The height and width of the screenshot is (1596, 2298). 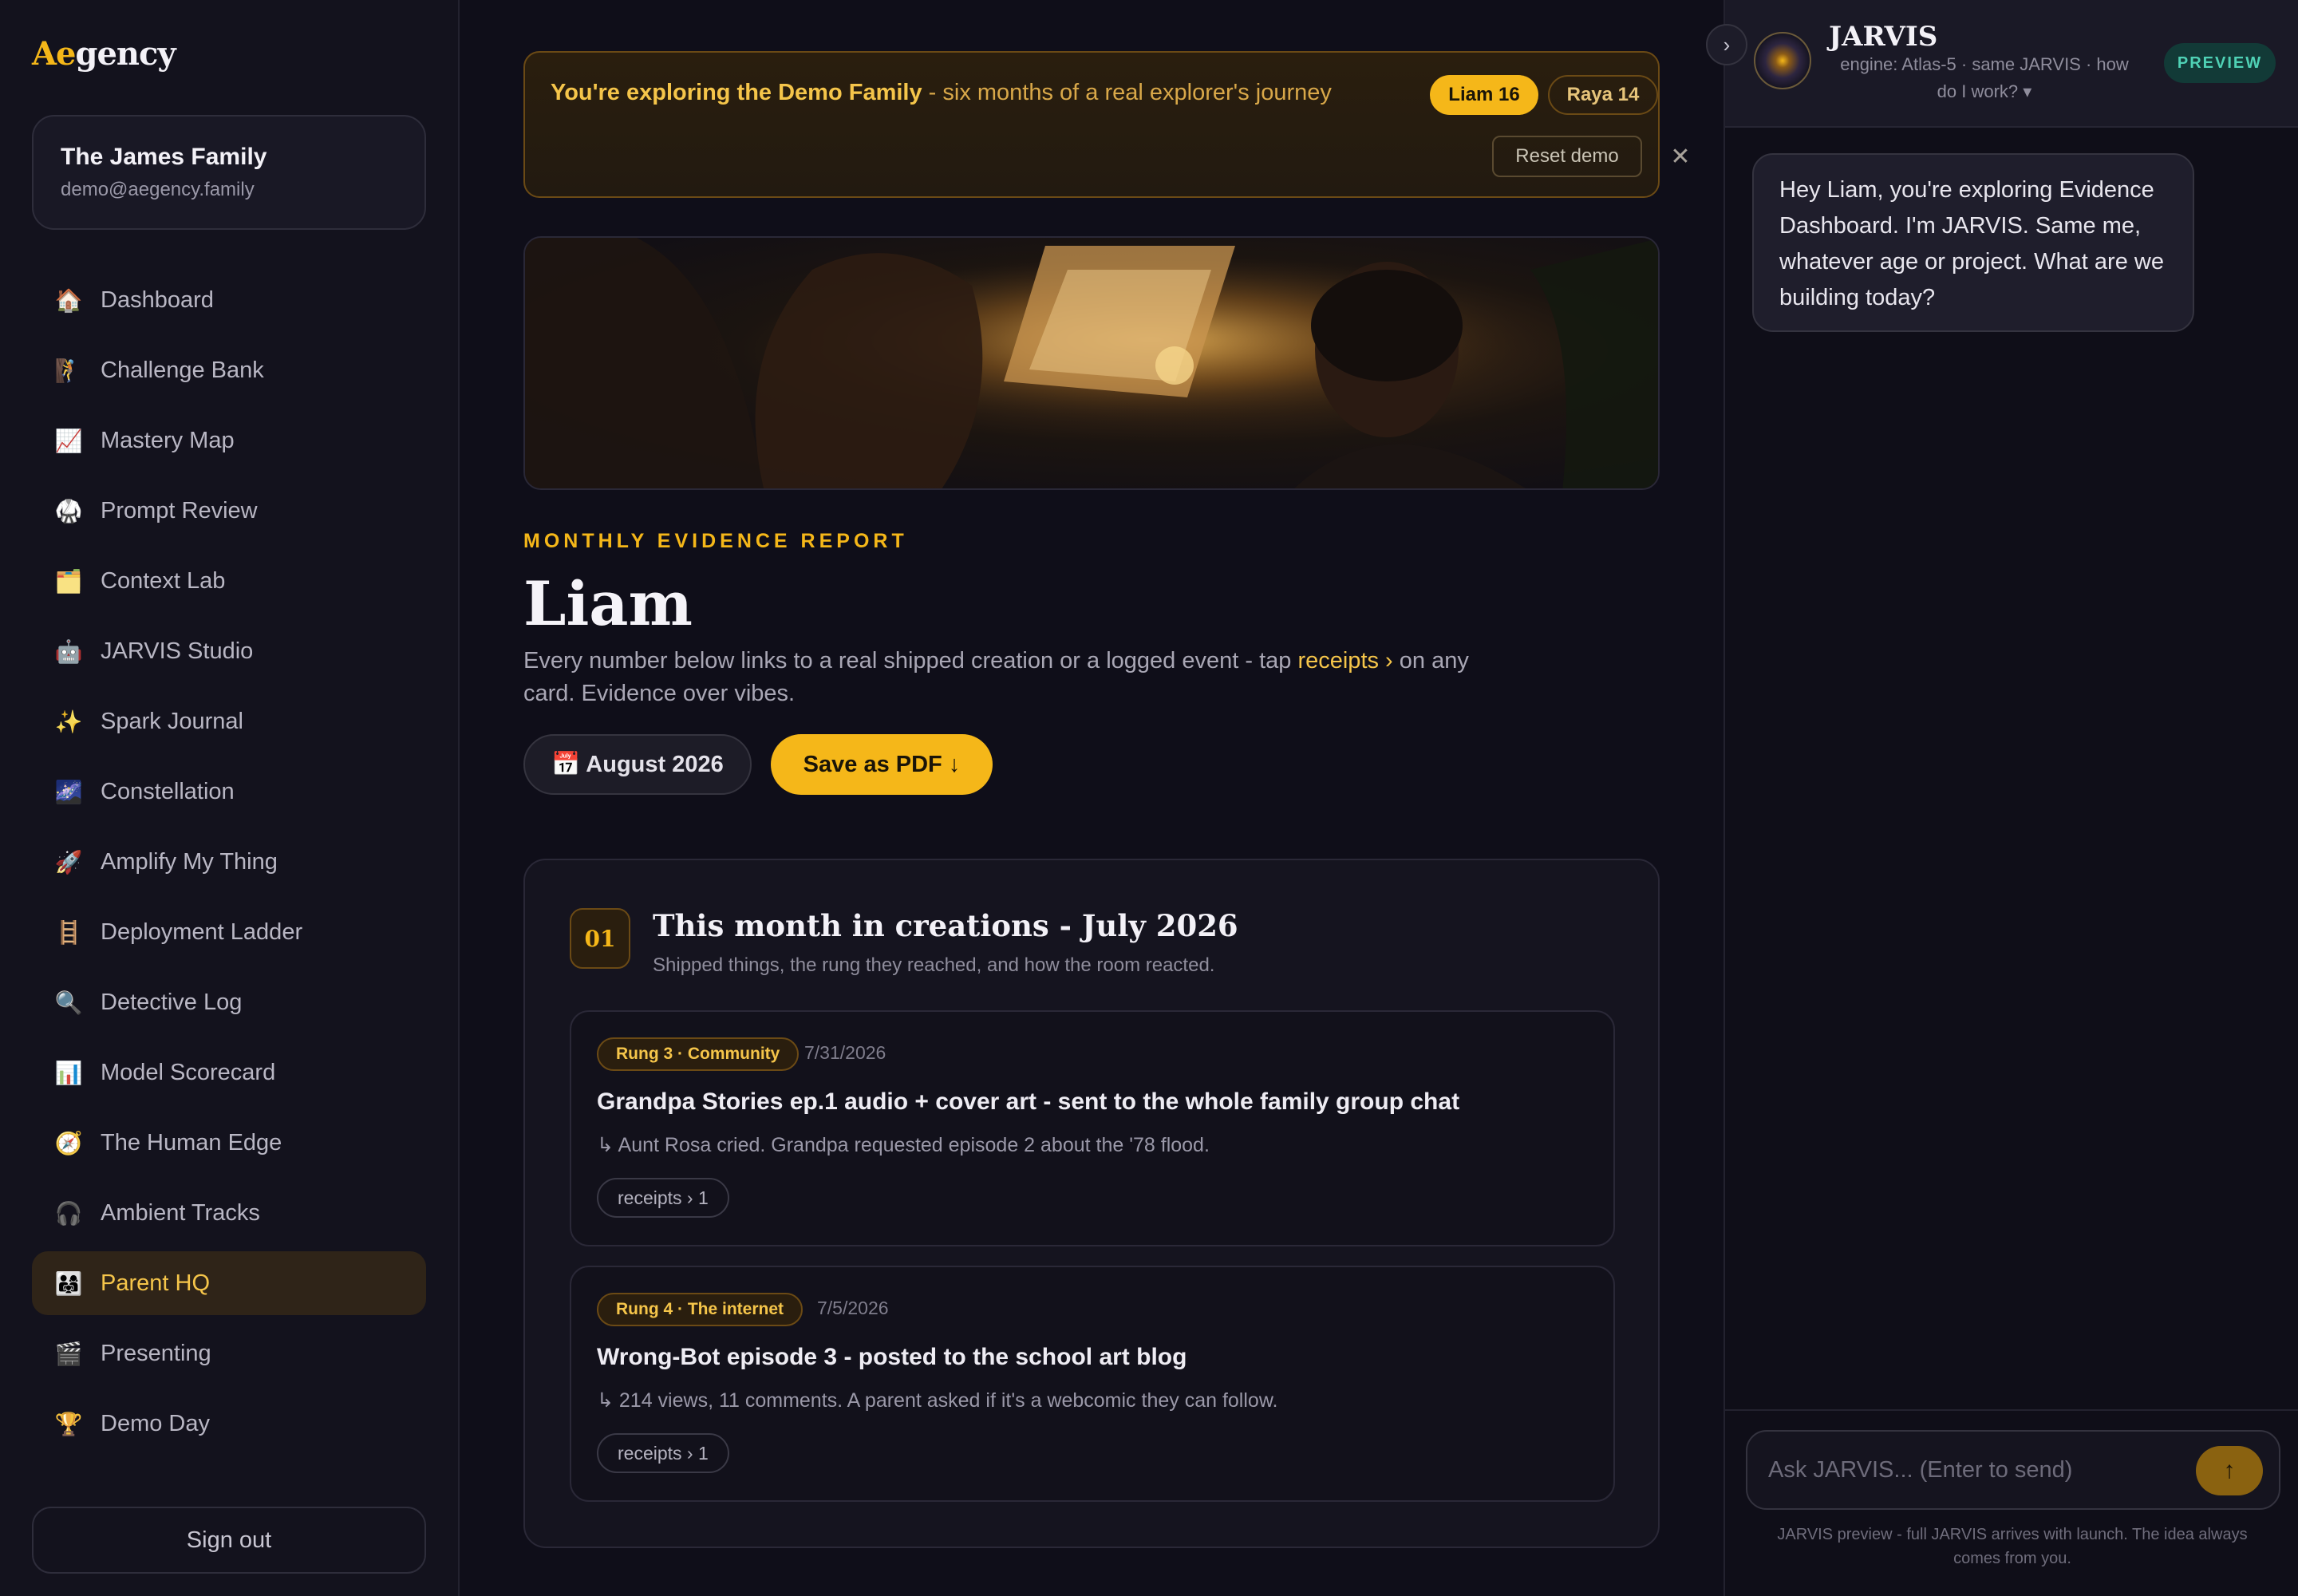 I want to click on sidebar-item-the-human-edge: 🧭 The Human Edge, so click(x=229, y=1143).